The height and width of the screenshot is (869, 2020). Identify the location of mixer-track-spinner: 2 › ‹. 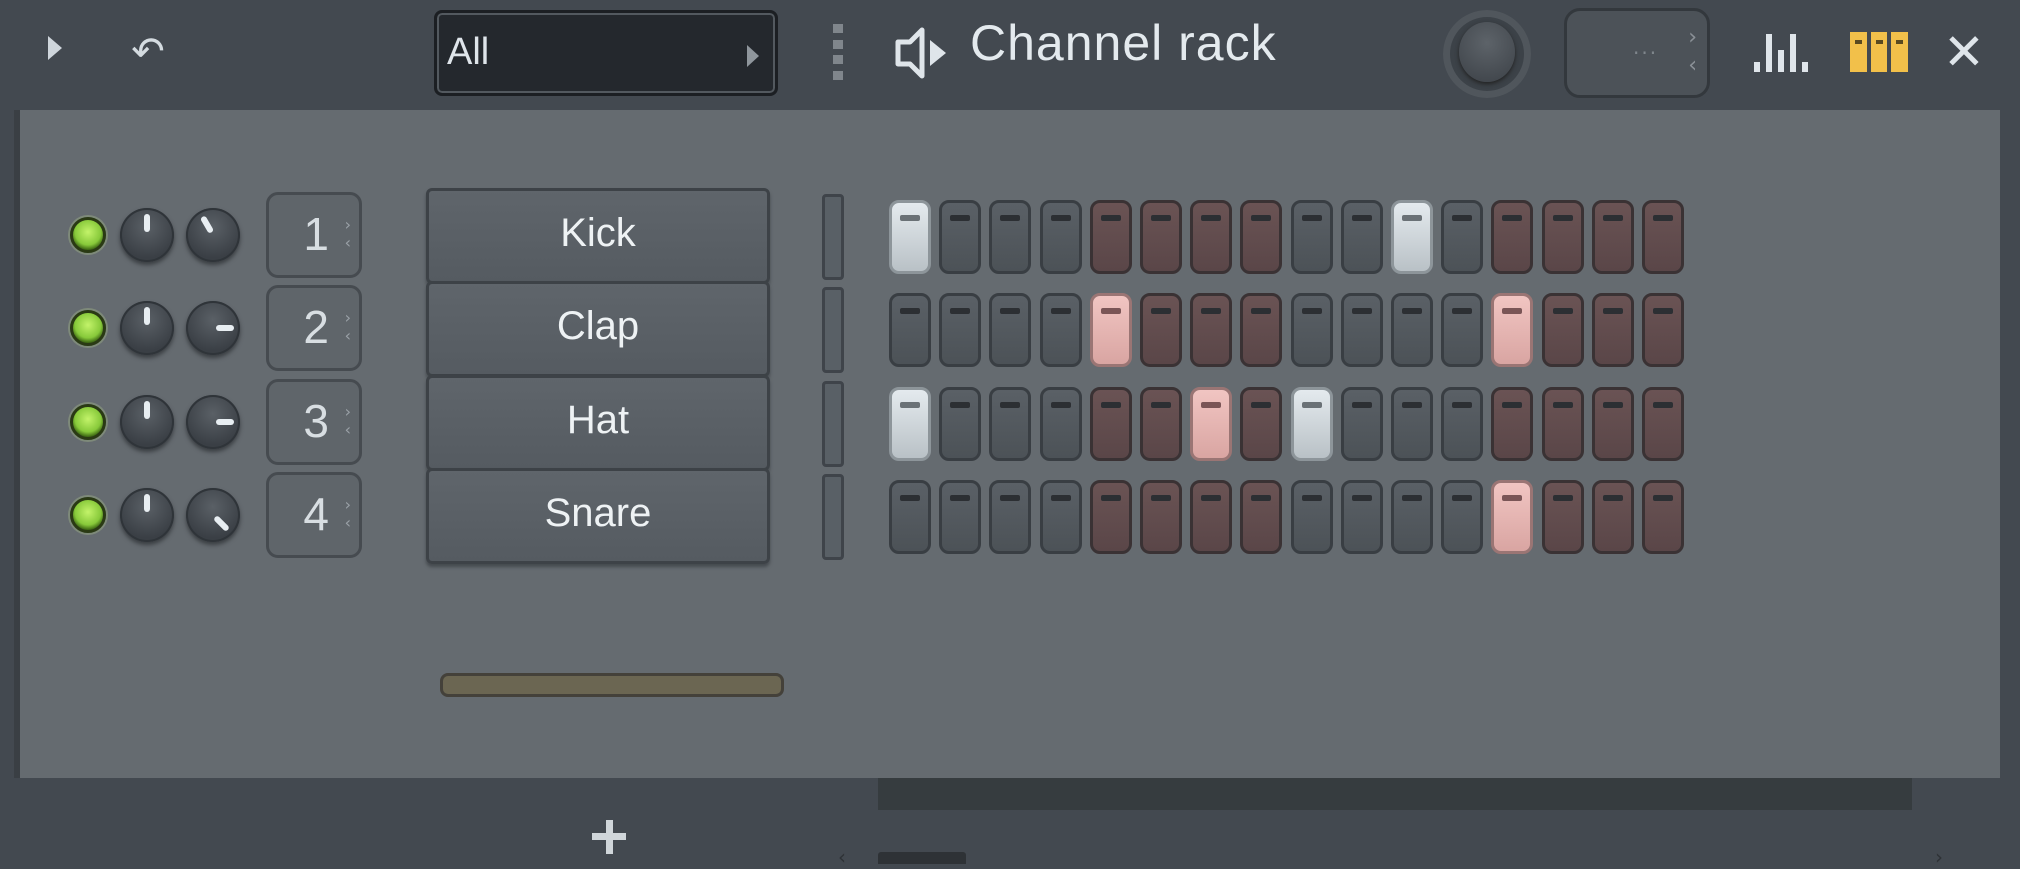
(314, 328).